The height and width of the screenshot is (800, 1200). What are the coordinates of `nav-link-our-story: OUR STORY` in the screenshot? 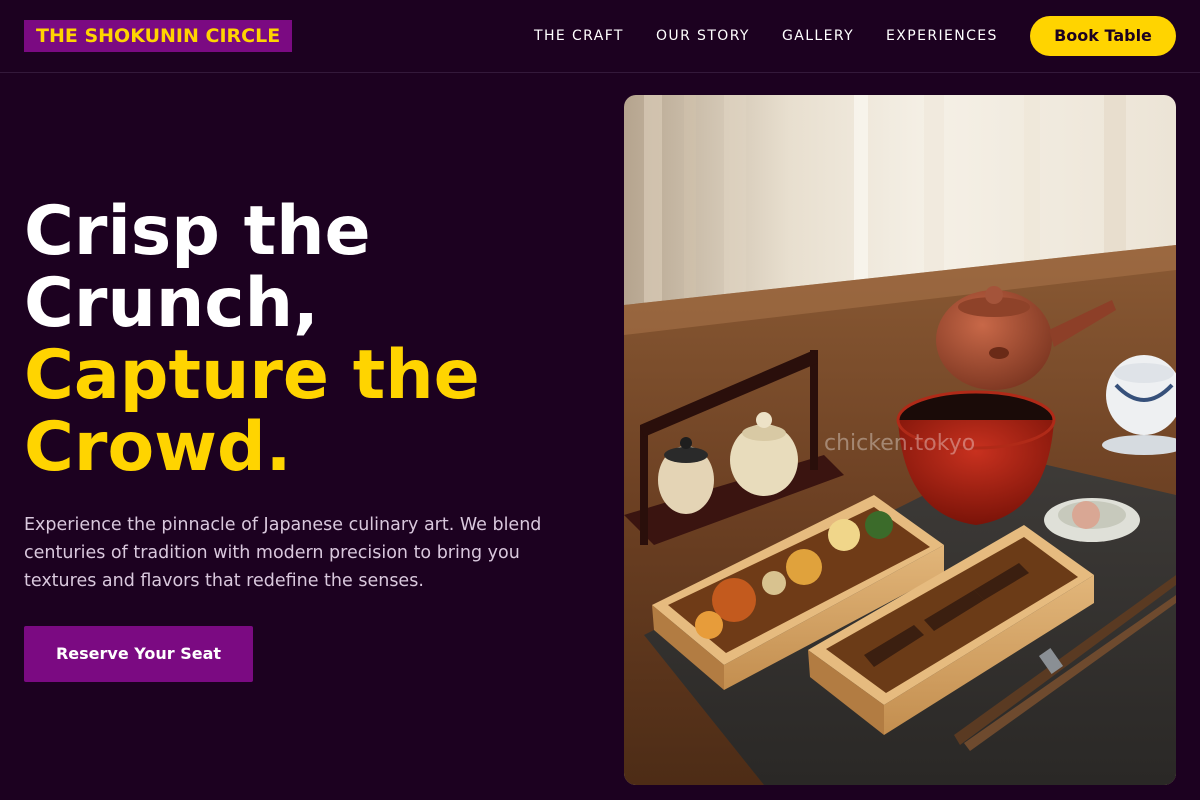 It's located at (703, 36).